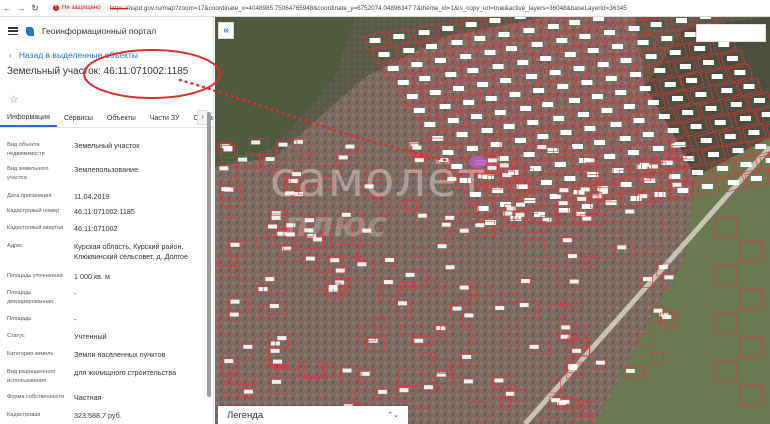  What do you see at coordinates (731, 33) in the screenshot?
I see `map-search-input` at bounding box center [731, 33].